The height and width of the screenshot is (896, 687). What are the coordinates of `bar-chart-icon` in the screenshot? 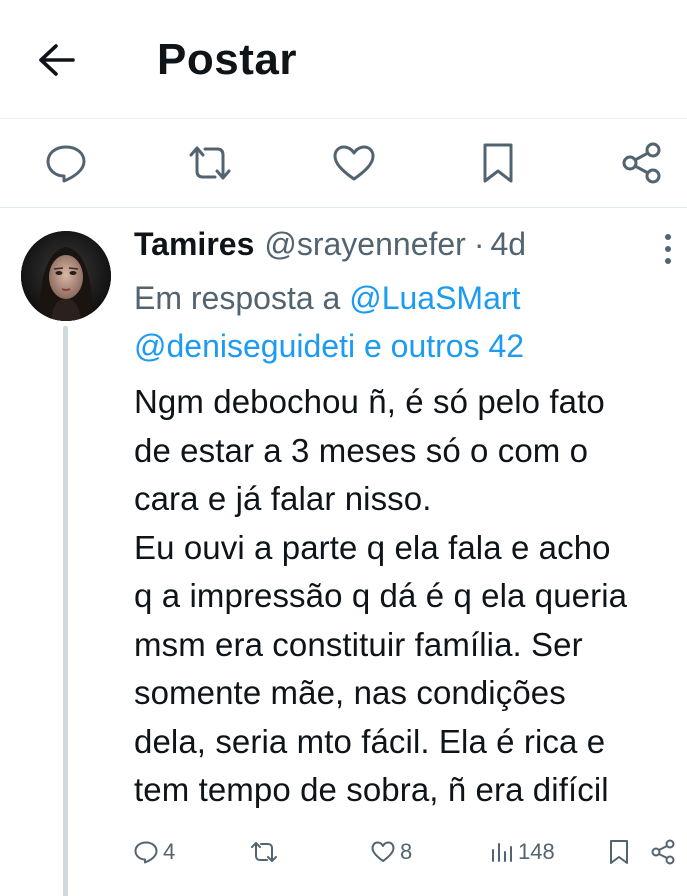 It's located at (502, 852).